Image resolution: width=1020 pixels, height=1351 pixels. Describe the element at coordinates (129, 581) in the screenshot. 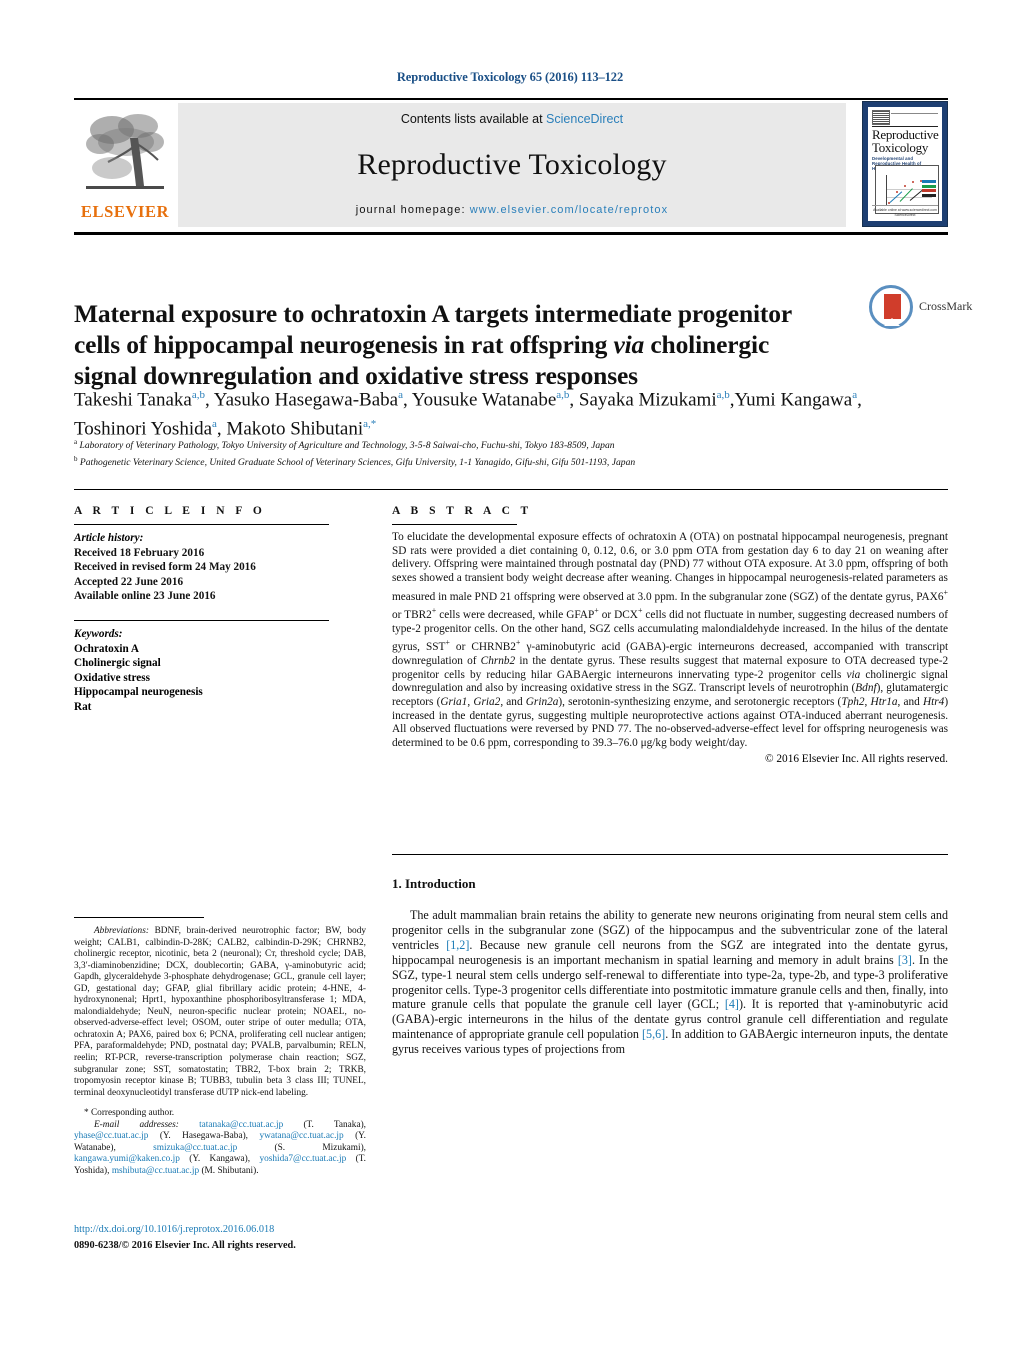

I see `article-history-item: Accepted 22 June 2016` at that location.